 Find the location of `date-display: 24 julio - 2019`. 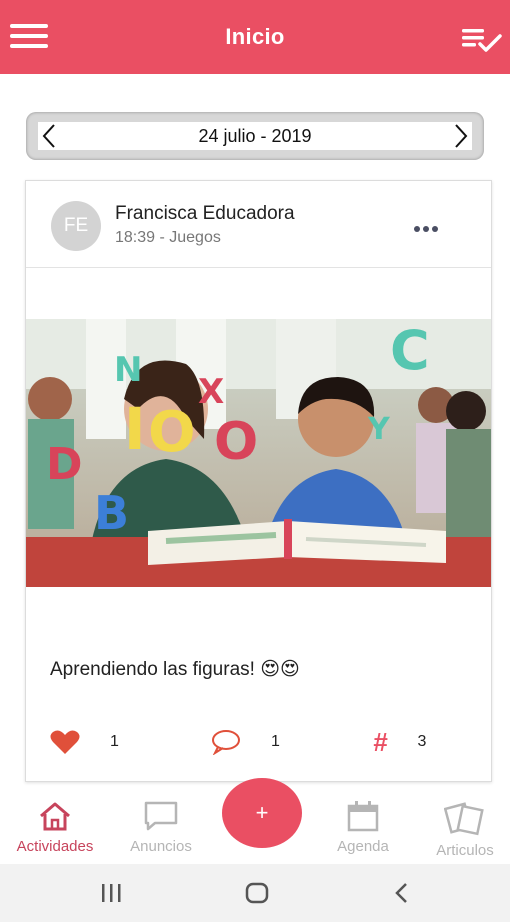

date-display: 24 julio - 2019 is located at coordinates (255, 136).